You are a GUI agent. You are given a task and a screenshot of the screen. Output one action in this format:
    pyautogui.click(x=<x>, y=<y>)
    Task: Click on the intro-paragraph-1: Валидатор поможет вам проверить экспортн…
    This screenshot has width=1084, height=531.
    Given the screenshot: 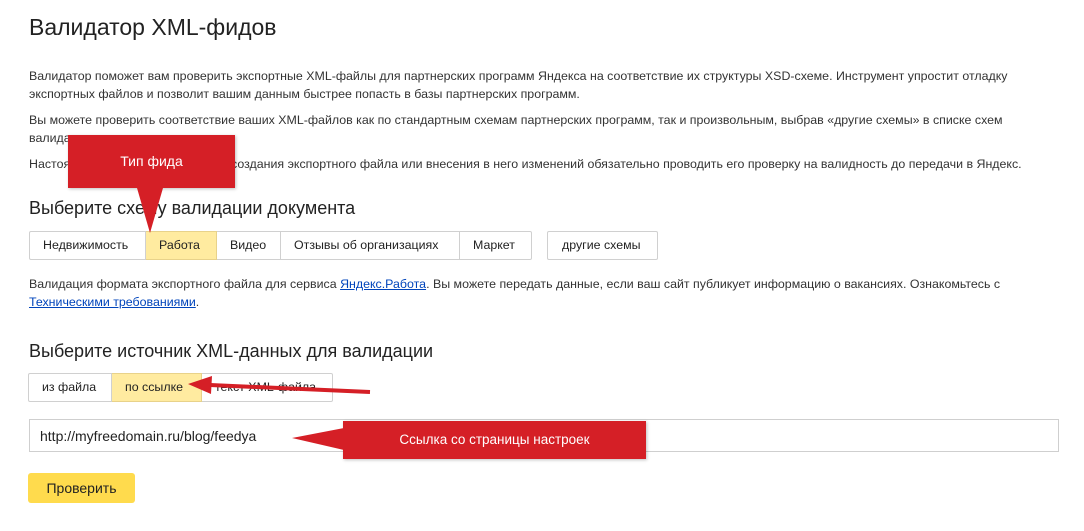 What is the action you would take?
    pyautogui.click(x=518, y=85)
    